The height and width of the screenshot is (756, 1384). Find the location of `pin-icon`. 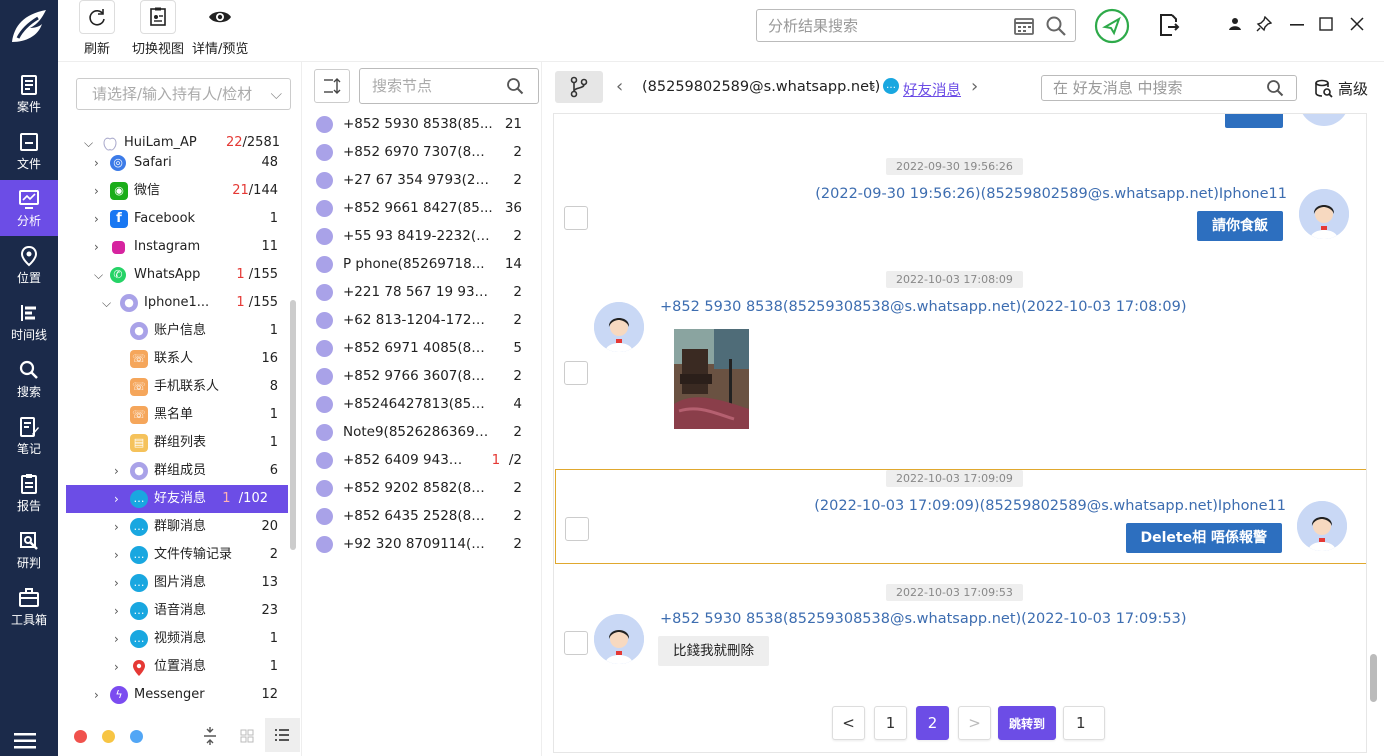

pin-icon is located at coordinates (1264, 24).